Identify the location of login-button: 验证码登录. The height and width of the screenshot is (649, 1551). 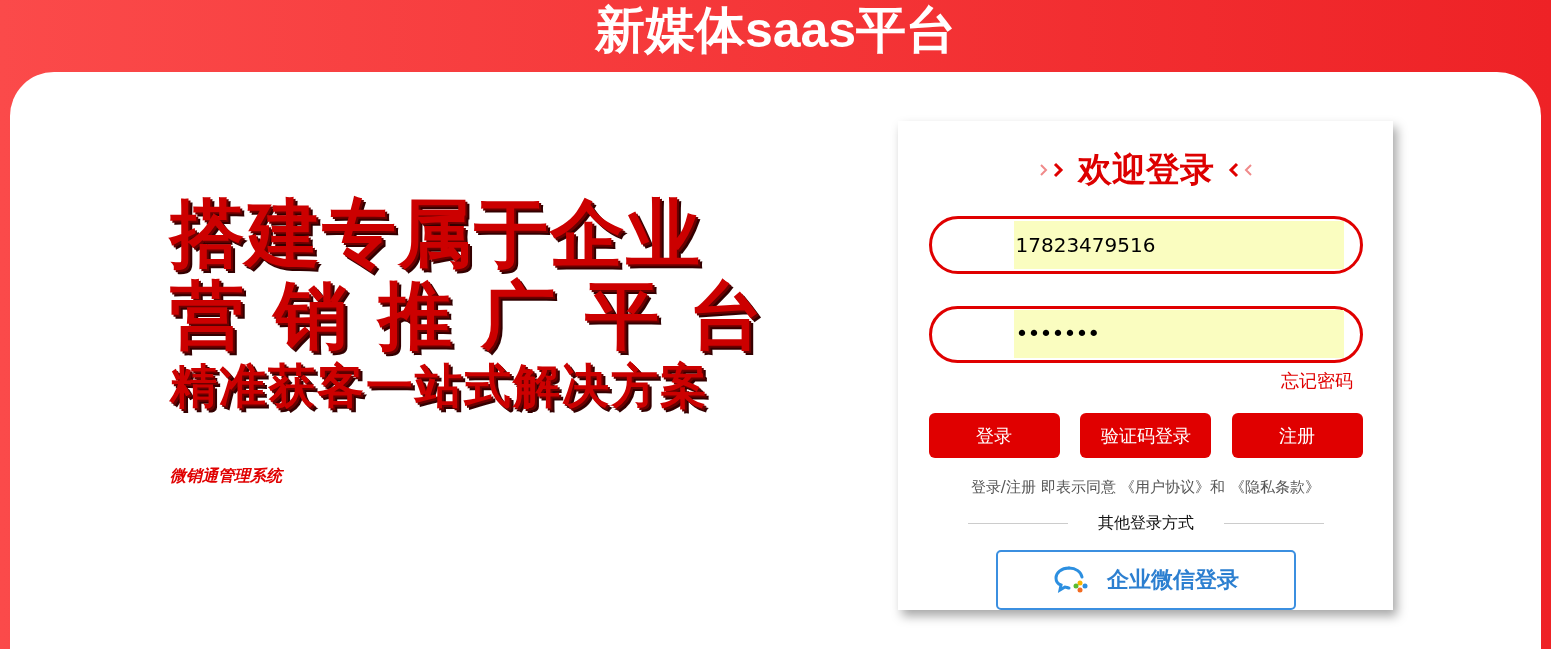
(1145, 435).